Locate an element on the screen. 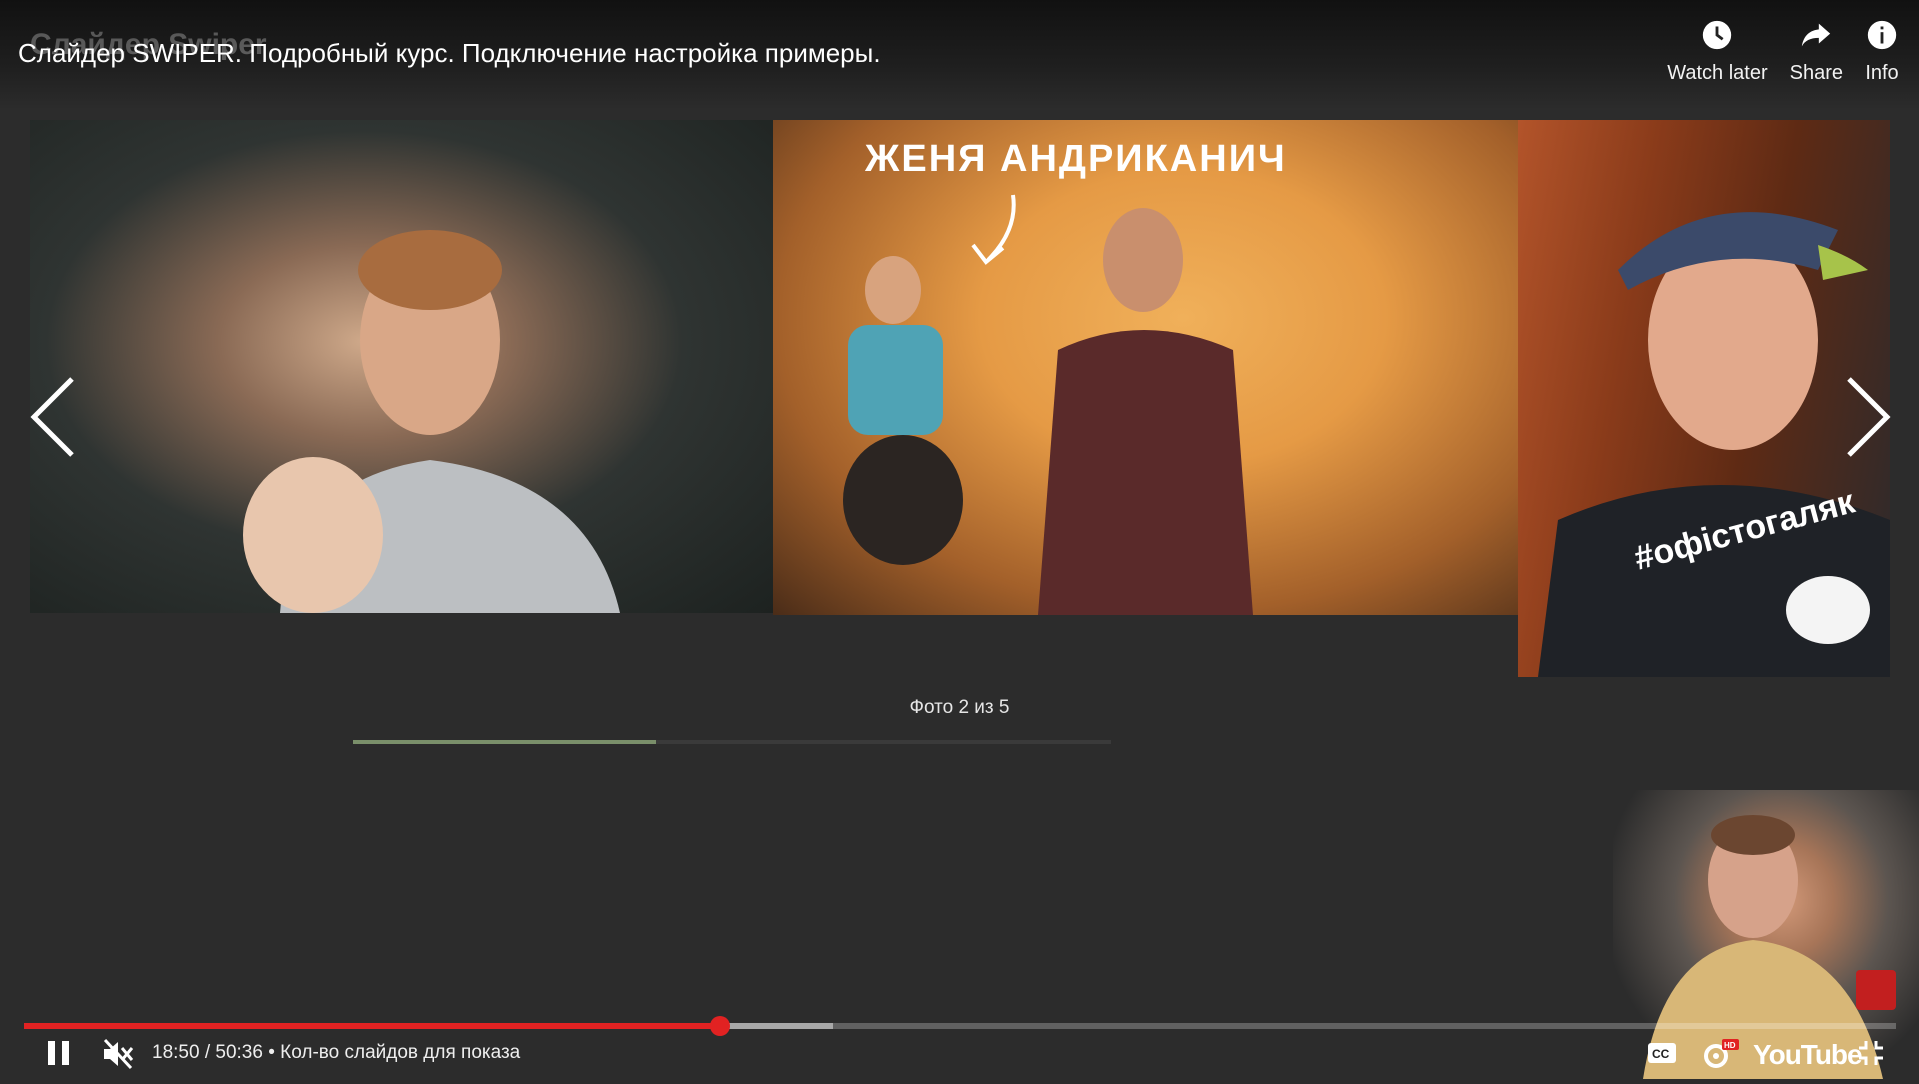 The width and height of the screenshot is (1919, 1084). buffered-segment is located at coordinates (776, 1026).